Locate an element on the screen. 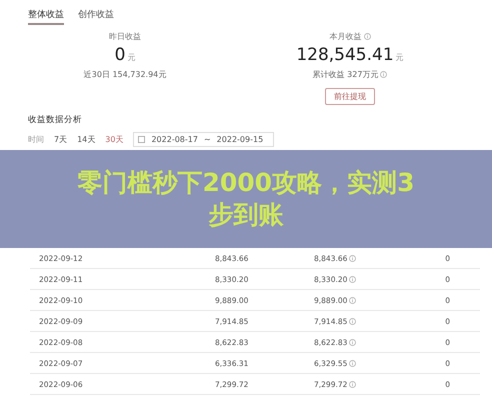  range-option: 7天 is located at coordinates (61, 139).